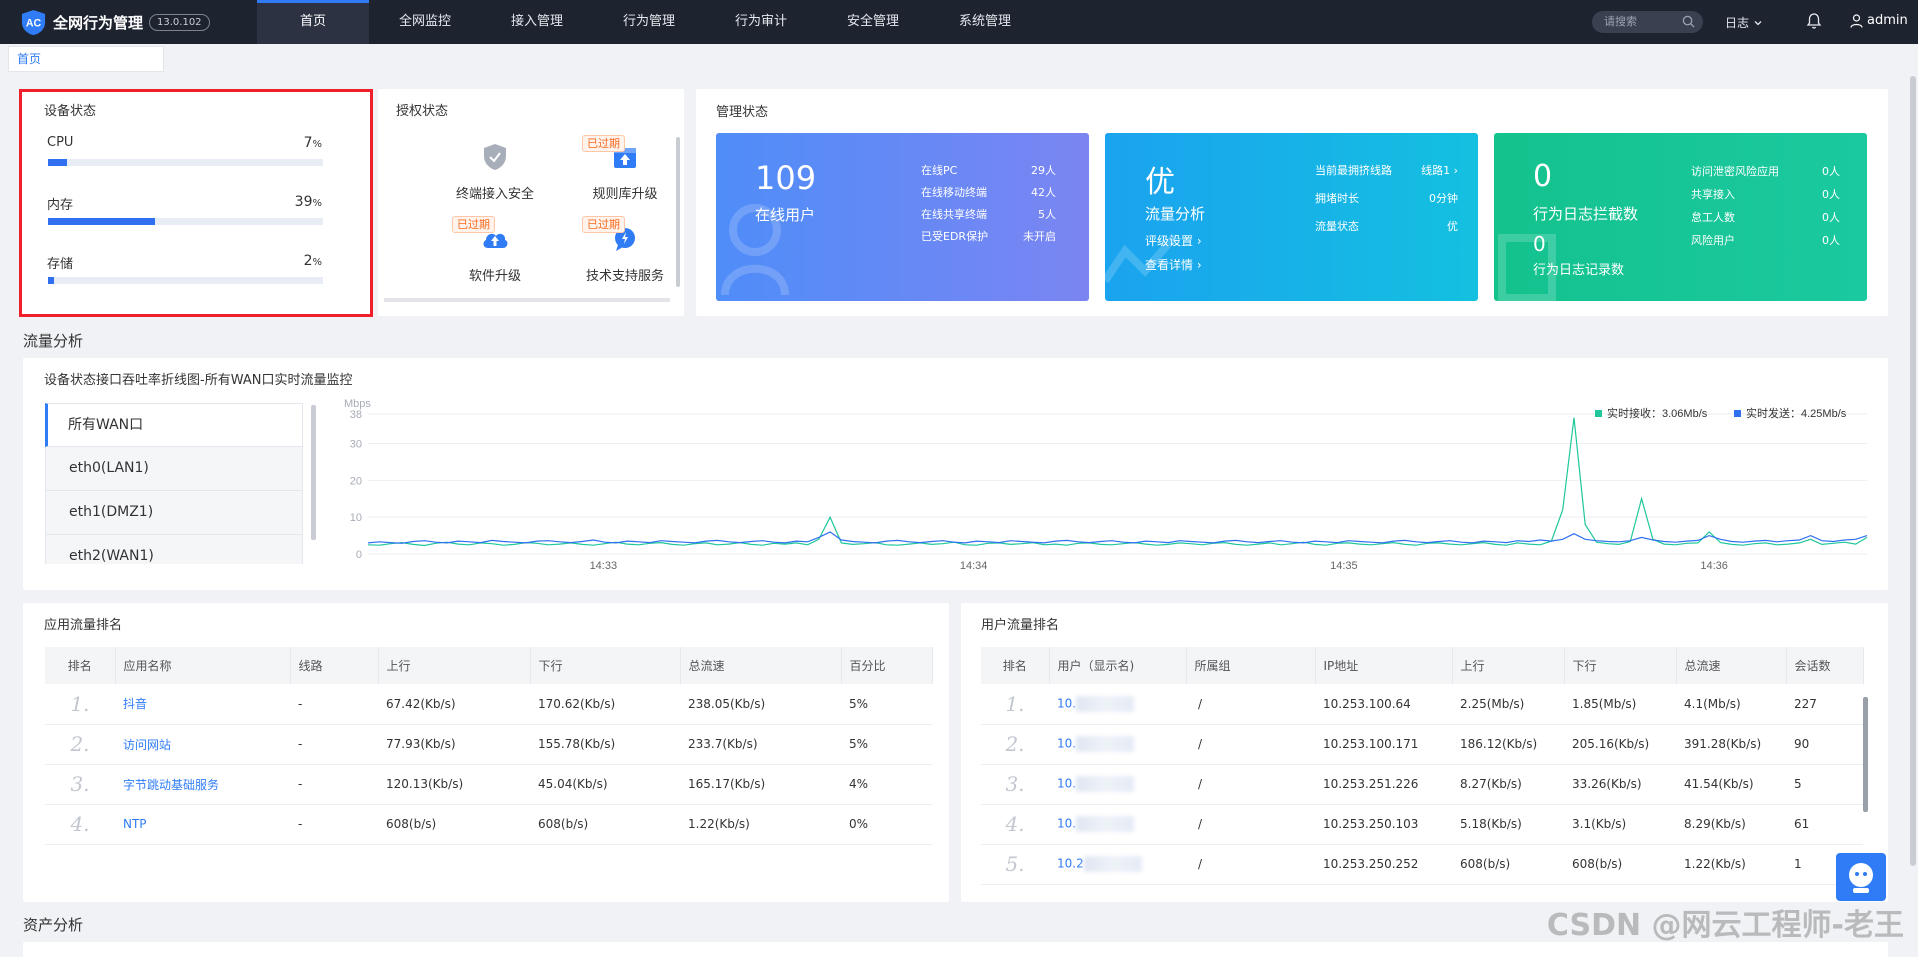 This screenshot has height=957, width=1918. Describe the element at coordinates (80, 784) in the screenshot. I see `rank-cell: 3.` at that location.